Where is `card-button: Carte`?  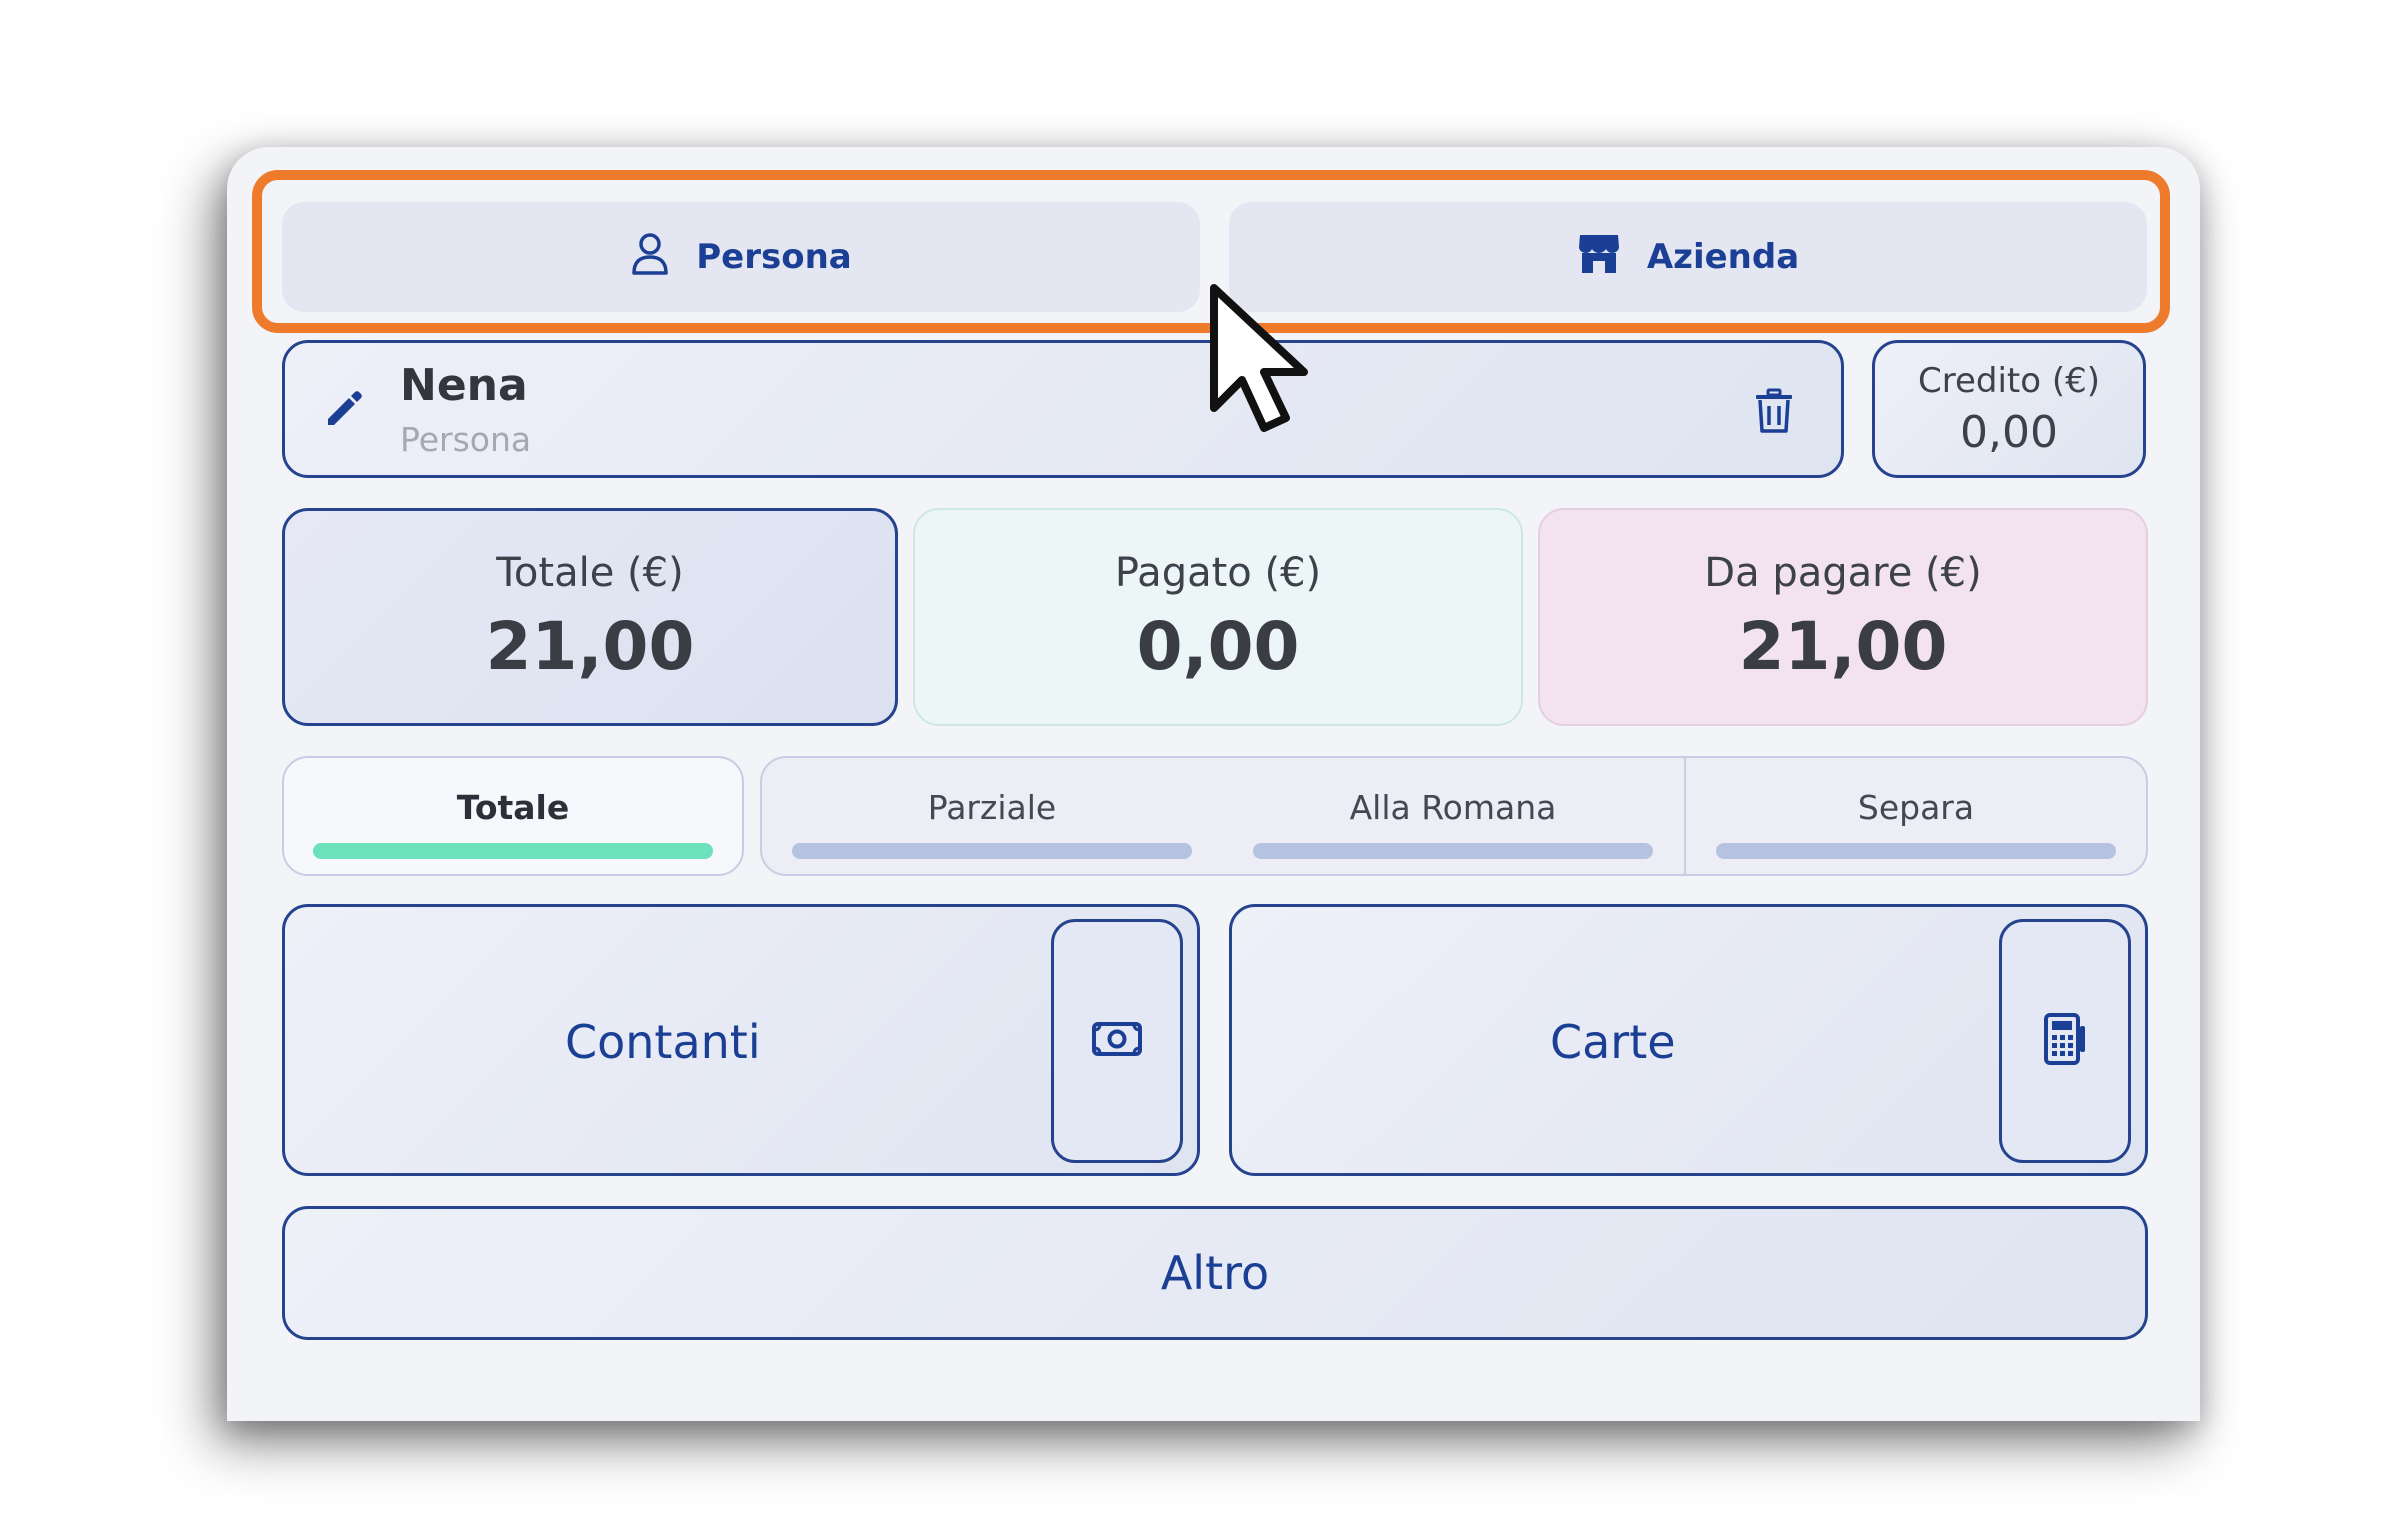 card-button: Carte is located at coordinates (1688, 1040).